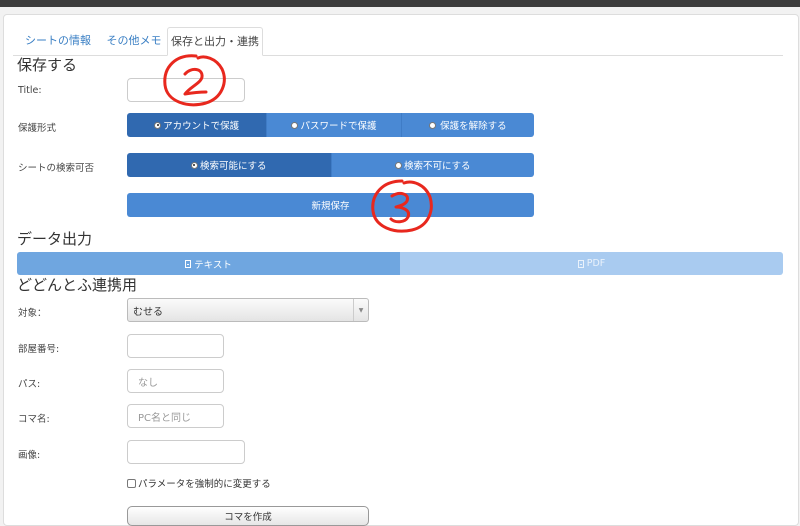 This screenshot has width=800, height=526. What do you see at coordinates (199, 483) in the screenshot?
I see `force-param-checkbox: パラメータを強制的に変更する` at bounding box center [199, 483].